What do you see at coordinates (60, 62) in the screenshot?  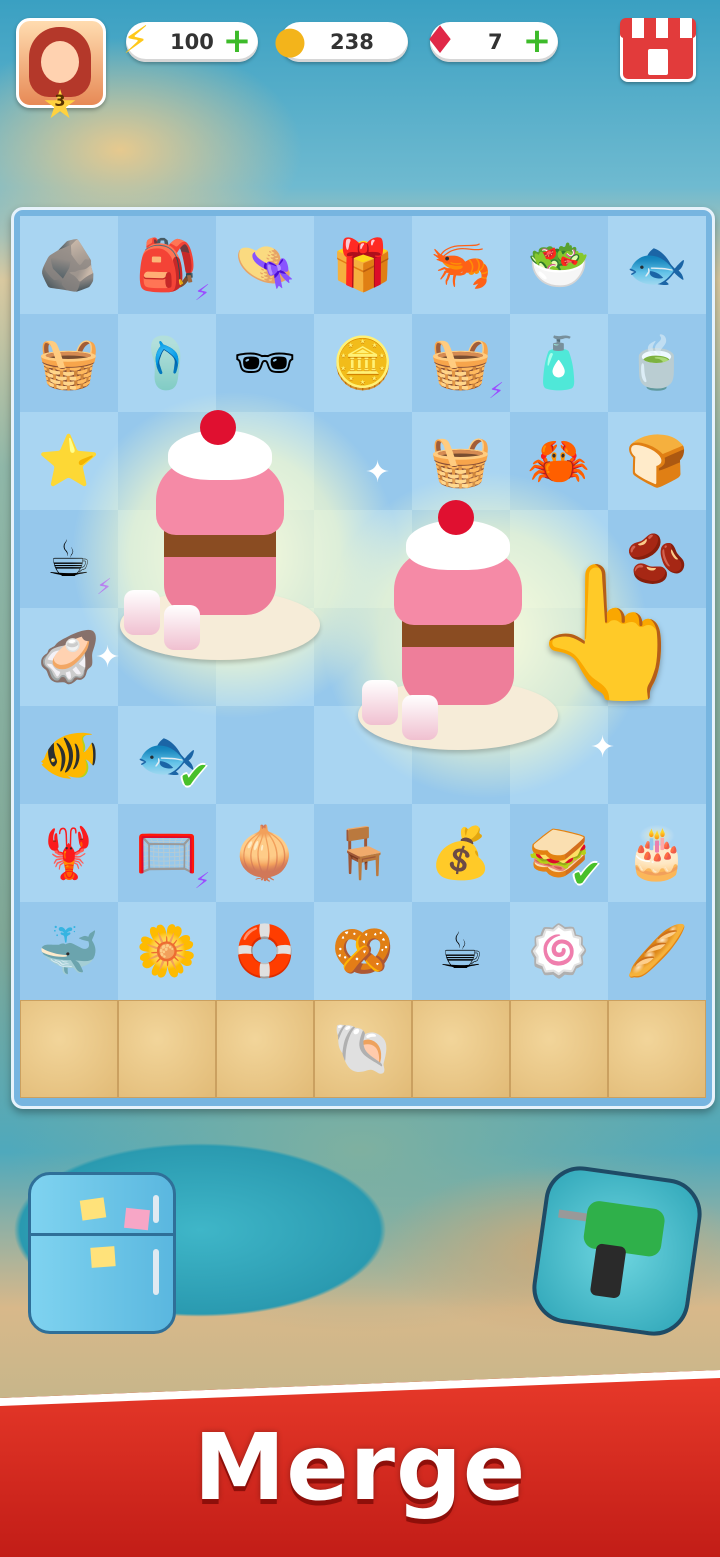 I see `avatar-face` at bounding box center [60, 62].